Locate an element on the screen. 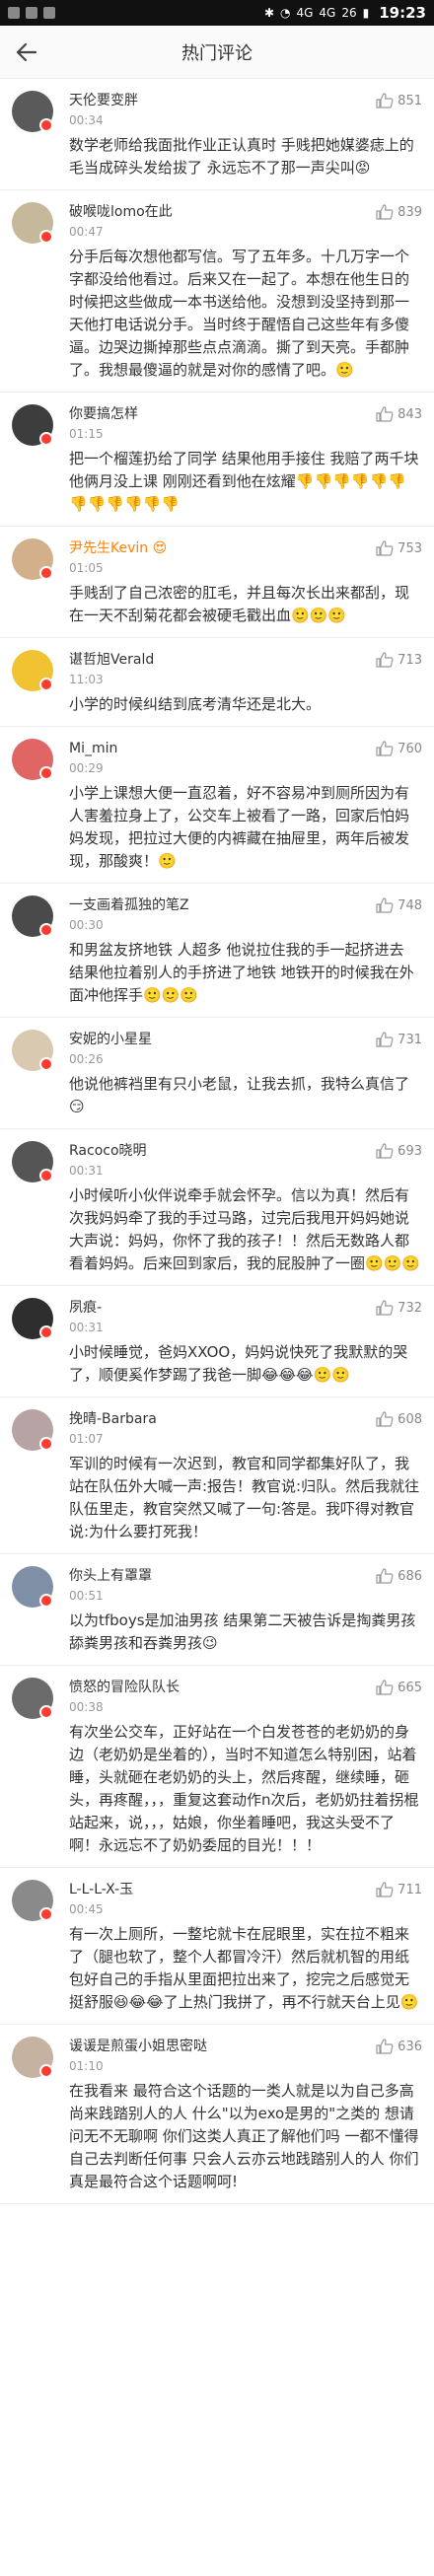 This screenshot has width=434, height=2576. like-button: 608 is located at coordinates (399, 1419).